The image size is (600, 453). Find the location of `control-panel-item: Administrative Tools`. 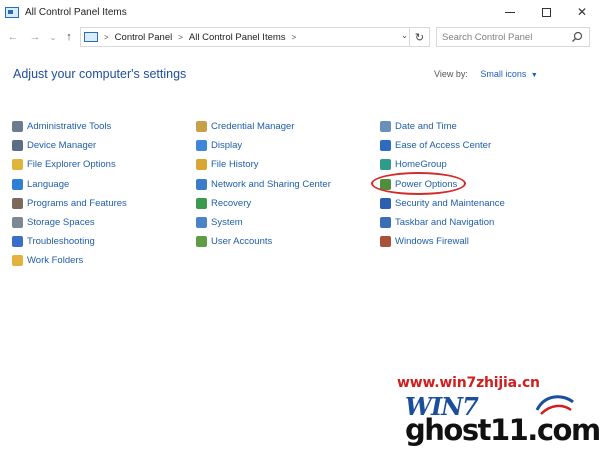

control-panel-item: Administrative Tools is located at coordinates (69, 126).